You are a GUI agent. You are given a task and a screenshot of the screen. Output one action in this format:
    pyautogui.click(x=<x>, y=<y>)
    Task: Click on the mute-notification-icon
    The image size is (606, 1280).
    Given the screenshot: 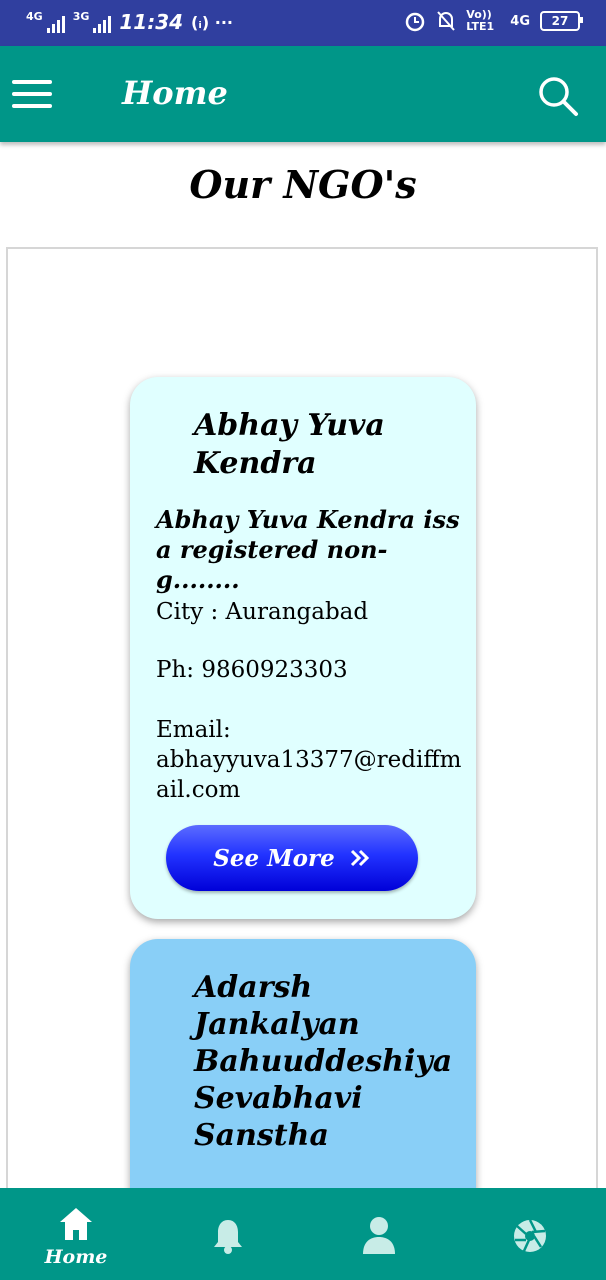 What is the action you would take?
    pyautogui.click(x=446, y=21)
    